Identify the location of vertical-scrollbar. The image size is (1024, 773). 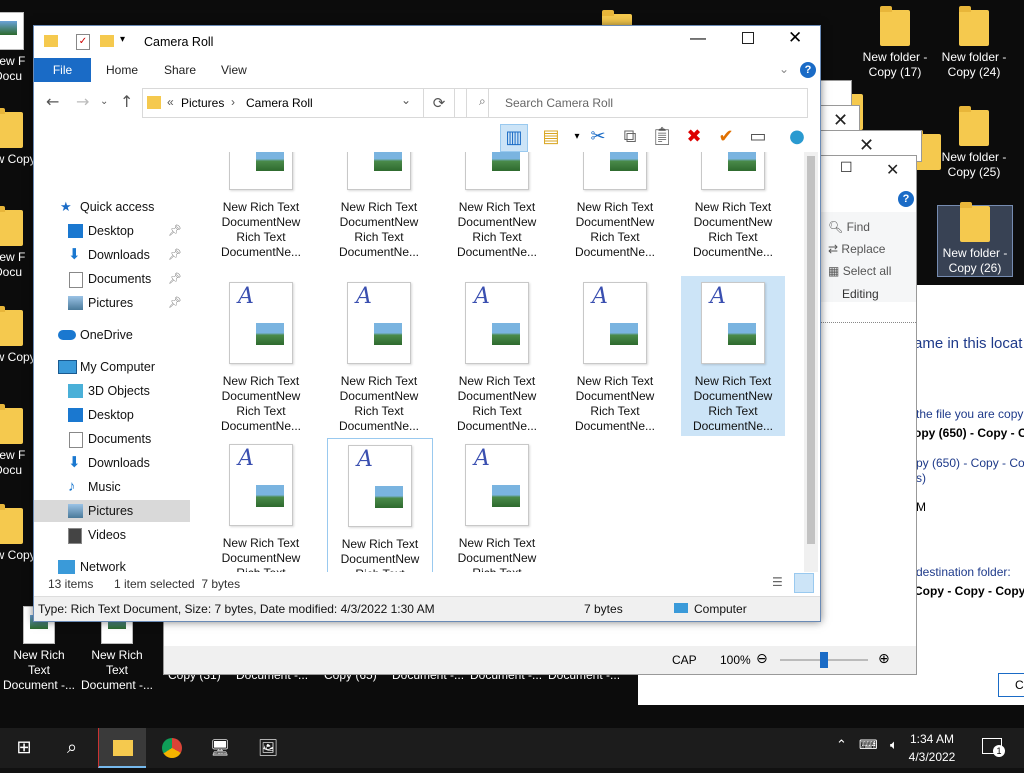
(811, 362).